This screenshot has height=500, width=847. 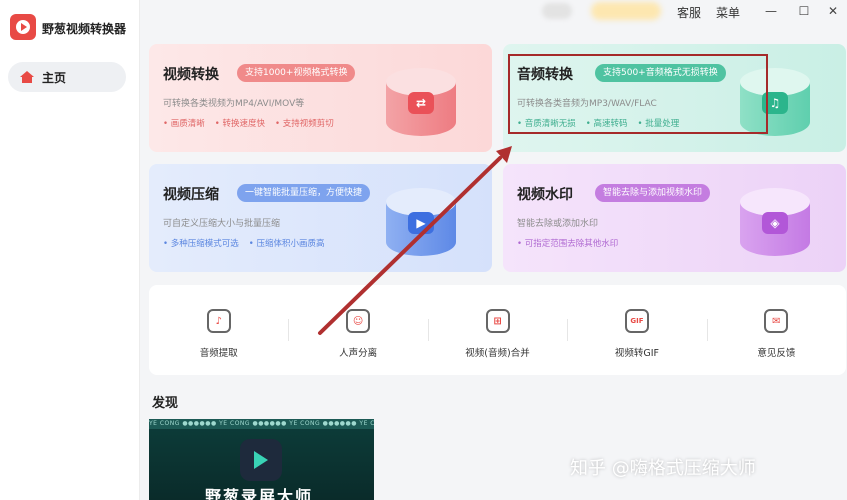 I want to click on card-title: 视频水印, so click(x=545, y=195).